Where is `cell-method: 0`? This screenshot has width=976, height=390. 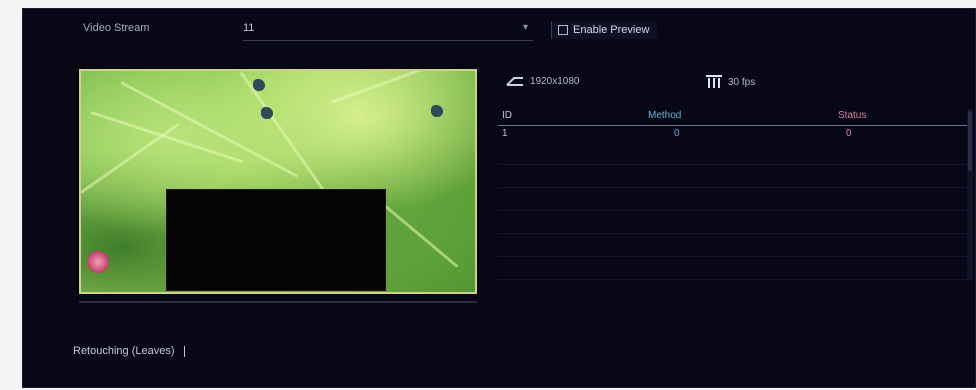 cell-method: 0 is located at coordinates (677, 133).